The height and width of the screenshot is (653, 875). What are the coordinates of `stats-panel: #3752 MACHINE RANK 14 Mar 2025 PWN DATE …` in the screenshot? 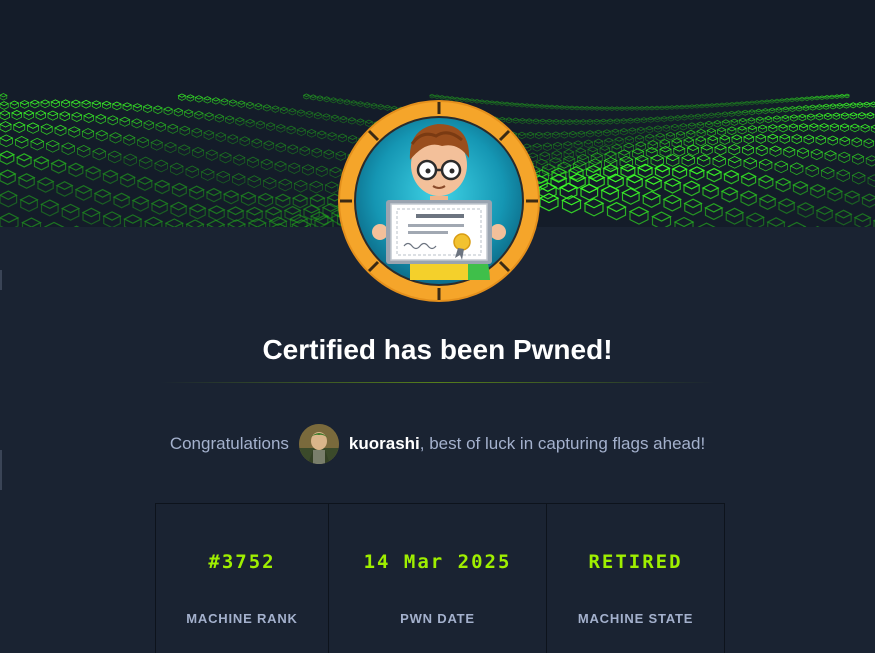 It's located at (440, 578).